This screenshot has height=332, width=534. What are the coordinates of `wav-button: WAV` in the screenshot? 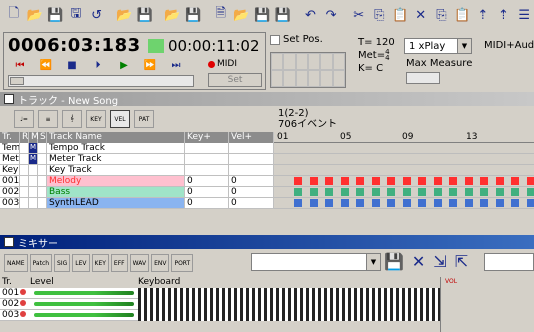 It's located at (139, 263).